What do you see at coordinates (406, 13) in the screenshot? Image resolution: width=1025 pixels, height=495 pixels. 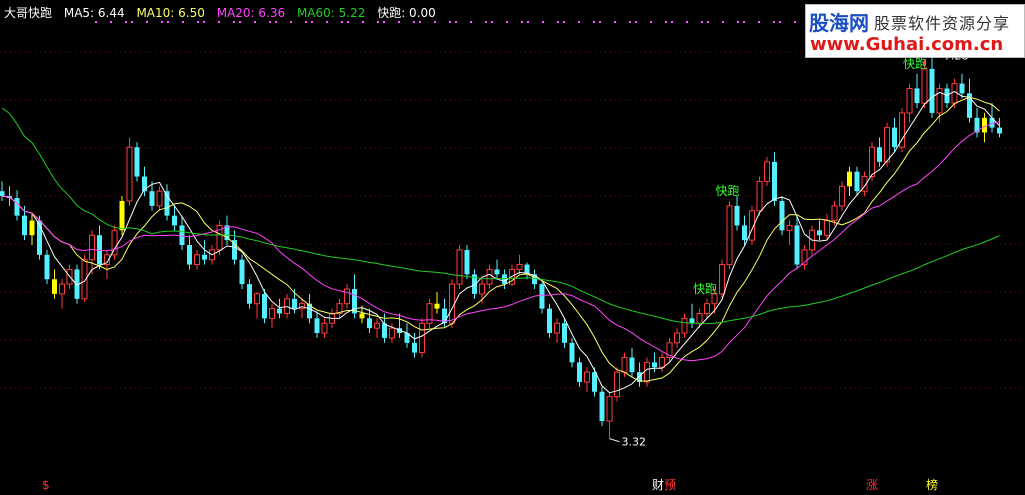 I see `kuaipao-value: 快跑: 0.00` at bounding box center [406, 13].